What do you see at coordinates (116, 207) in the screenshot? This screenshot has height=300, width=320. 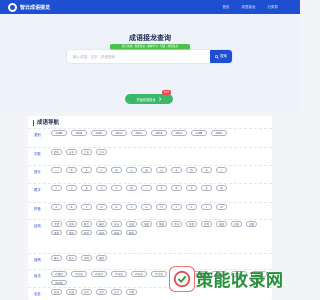 I see `nav-chip: E` at bounding box center [116, 207].